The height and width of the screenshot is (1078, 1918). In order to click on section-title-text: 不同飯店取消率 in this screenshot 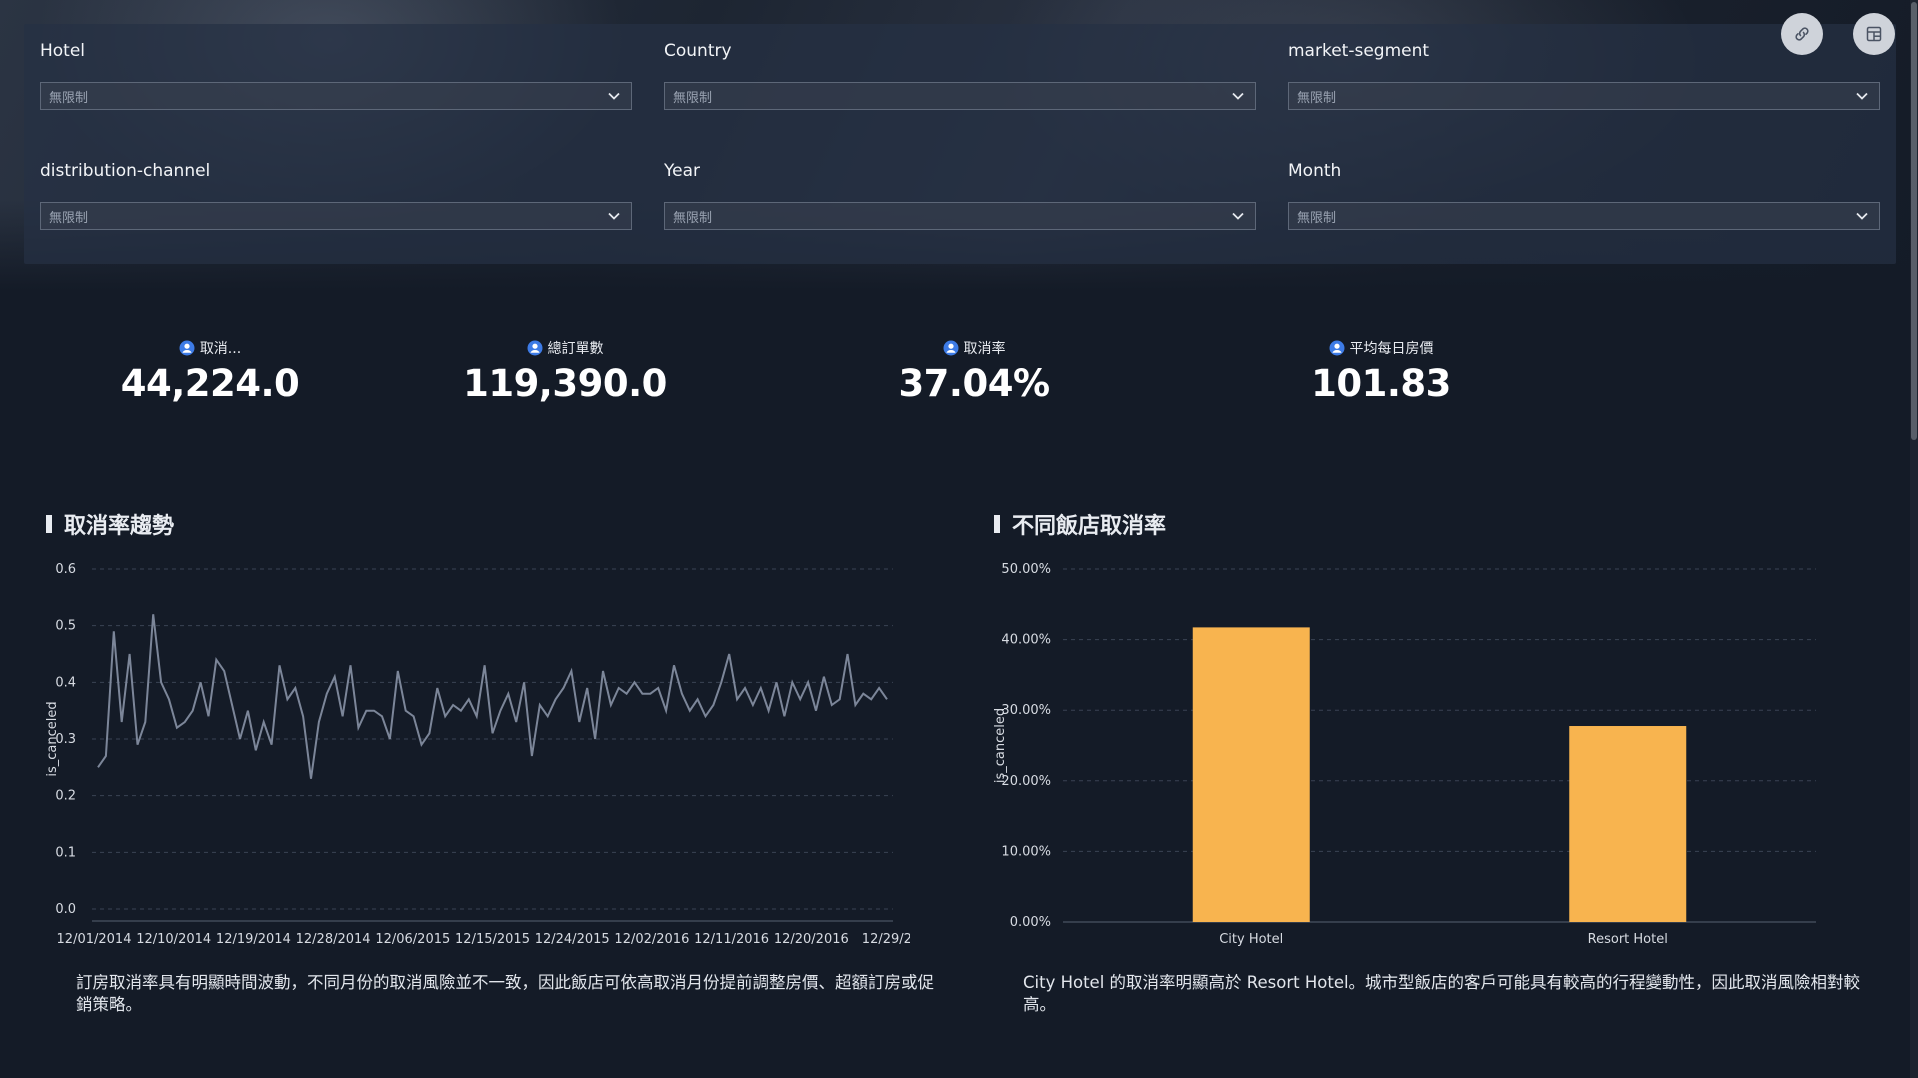, I will do `click(1089, 526)`.